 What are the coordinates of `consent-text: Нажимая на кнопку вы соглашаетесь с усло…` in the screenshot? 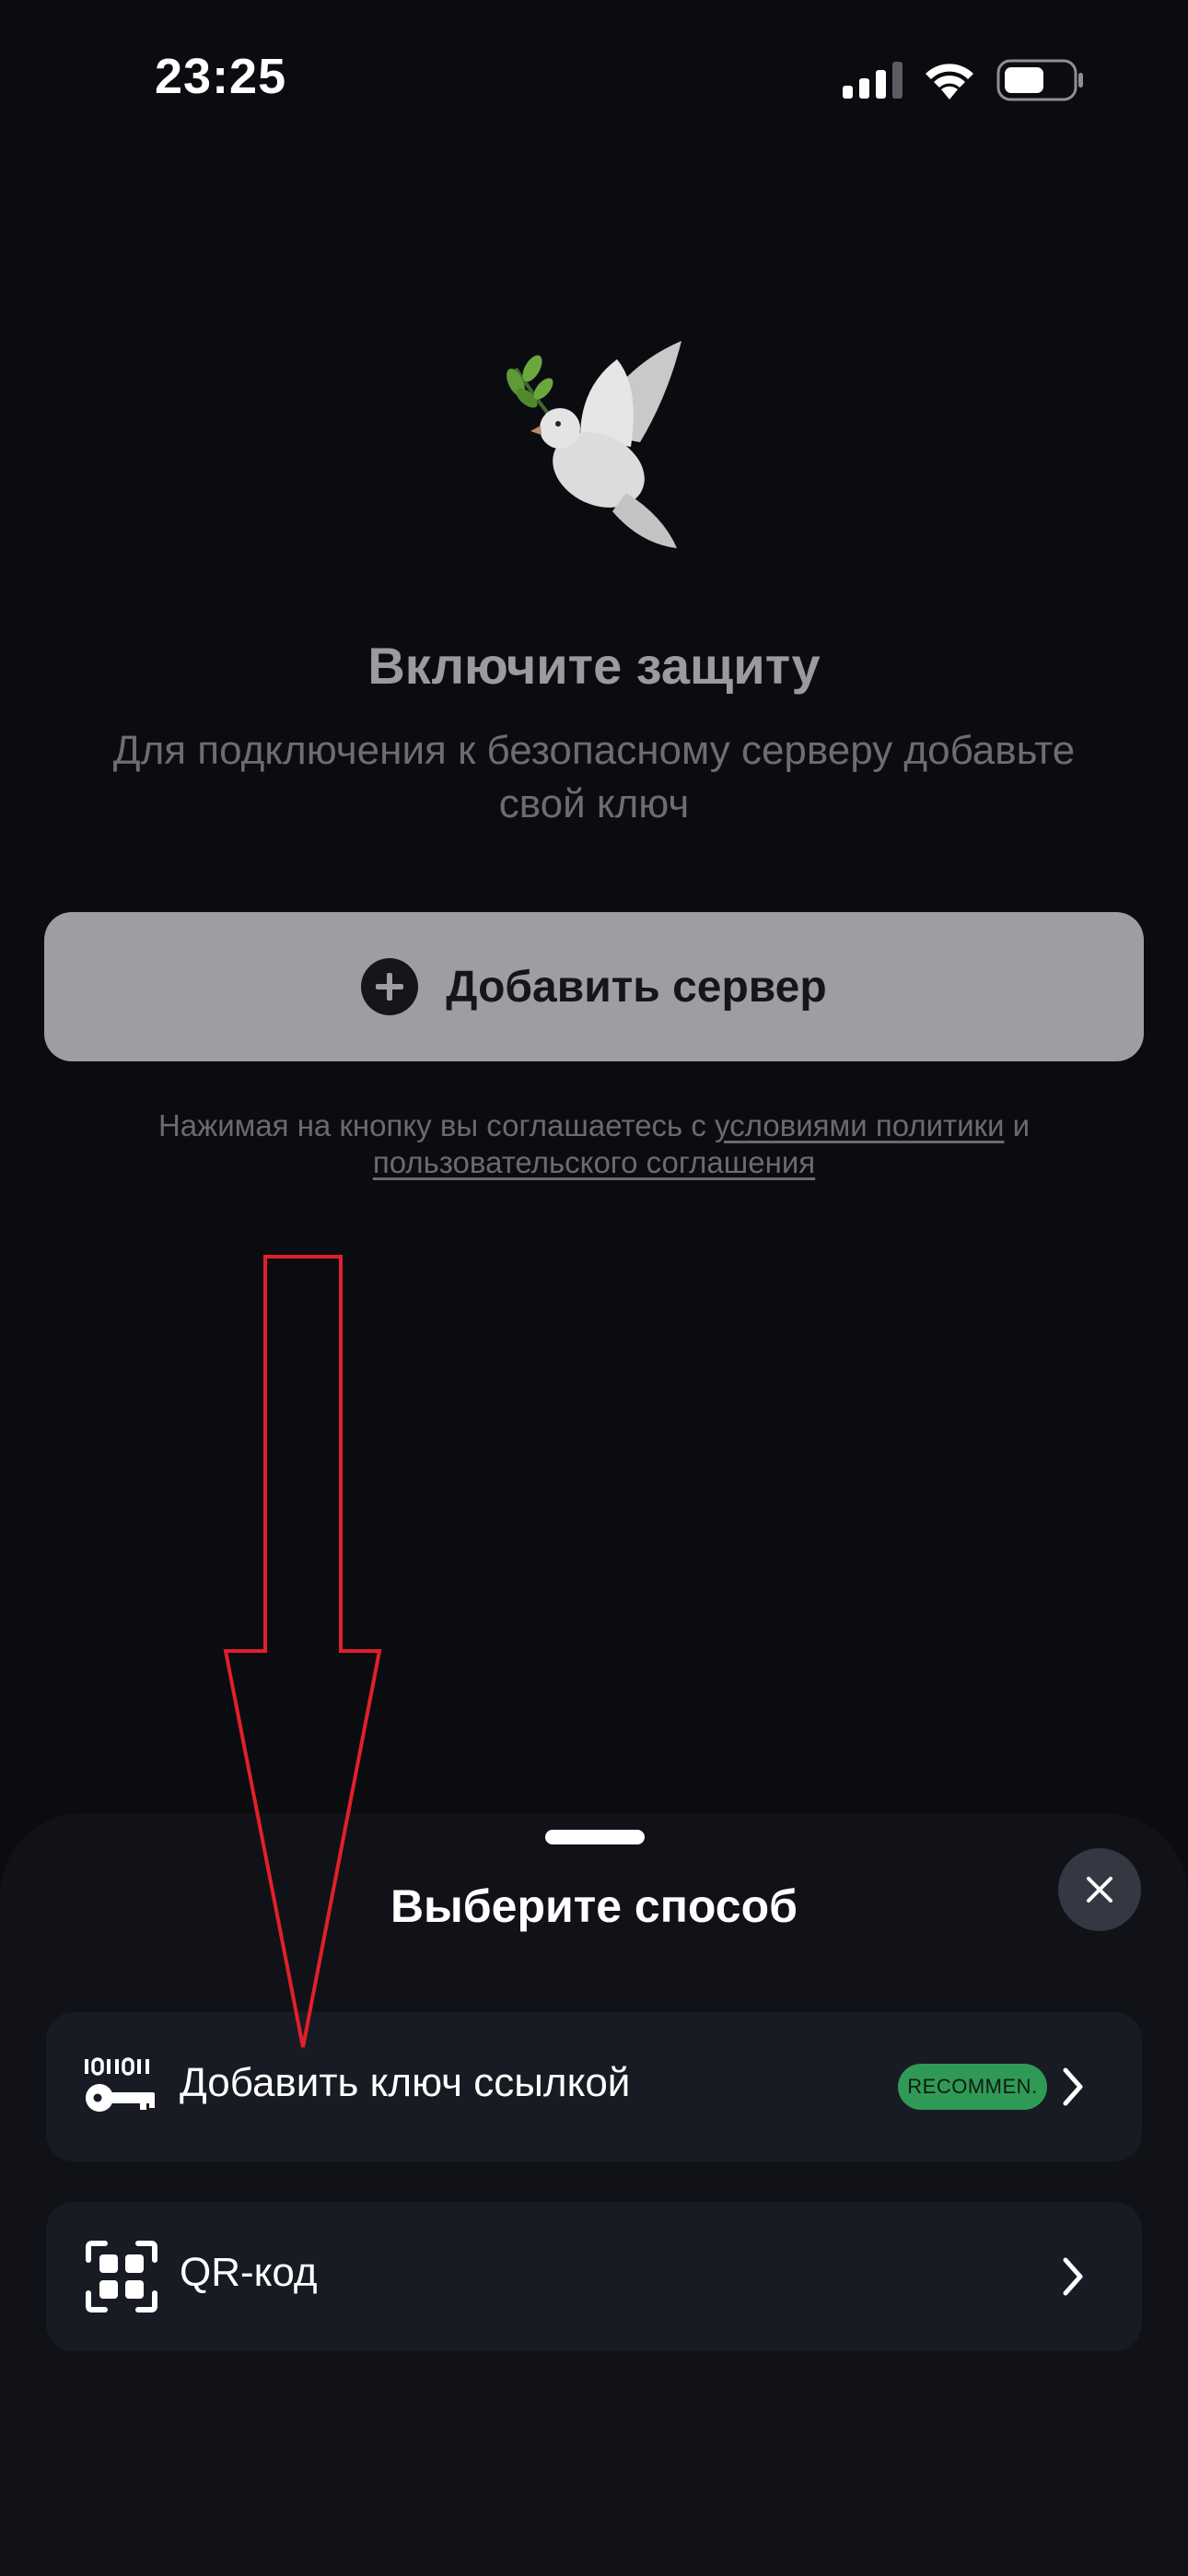 It's located at (594, 1144).